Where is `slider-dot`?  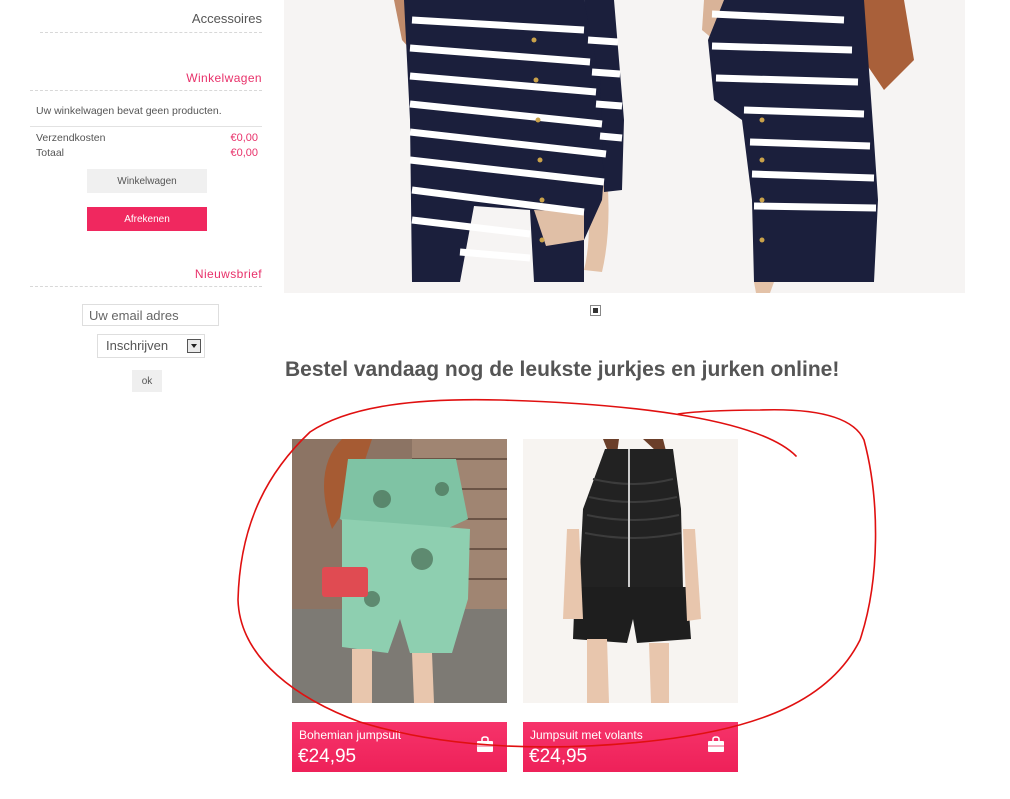 slider-dot is located at coordinates (595, 310).